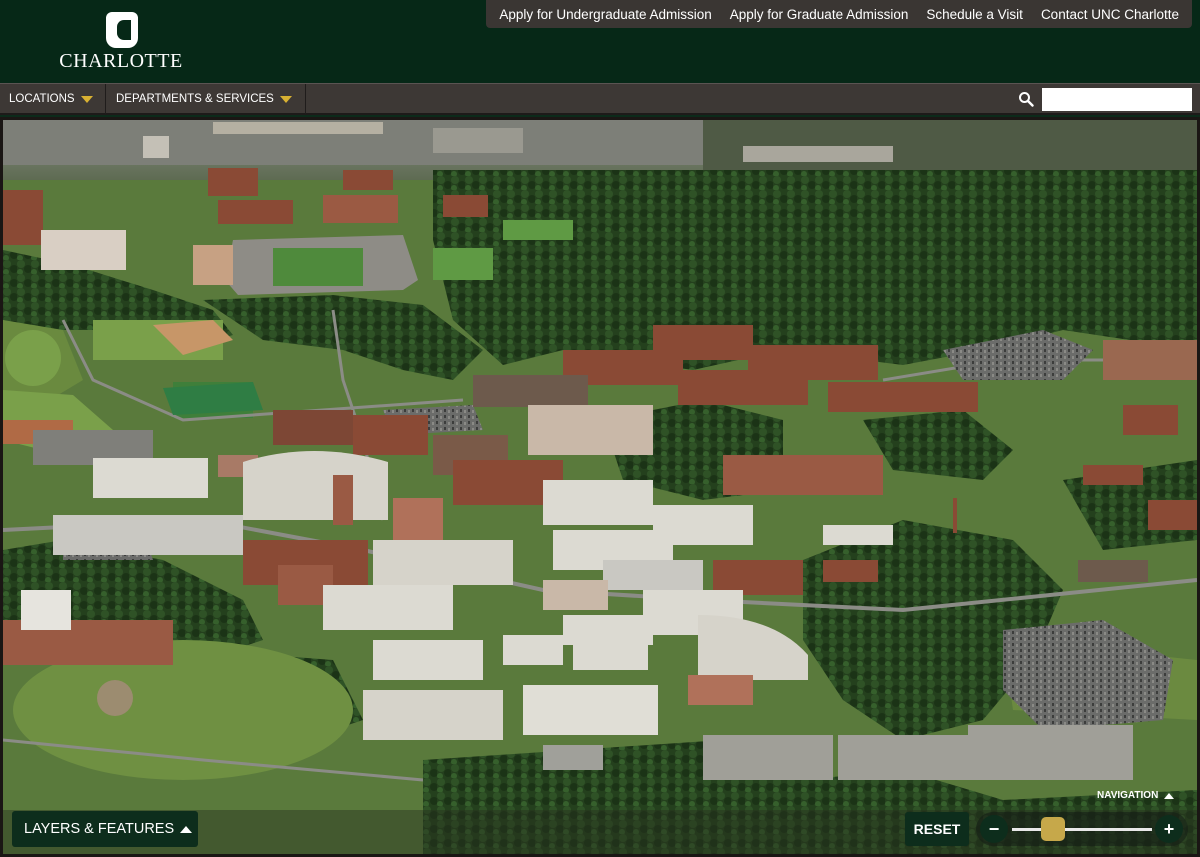 The image size is (1200, 857). What do you see at coordinates (1026, 99) in the screenshot?
I see `search-icon` at bounding box center [1026, 99].